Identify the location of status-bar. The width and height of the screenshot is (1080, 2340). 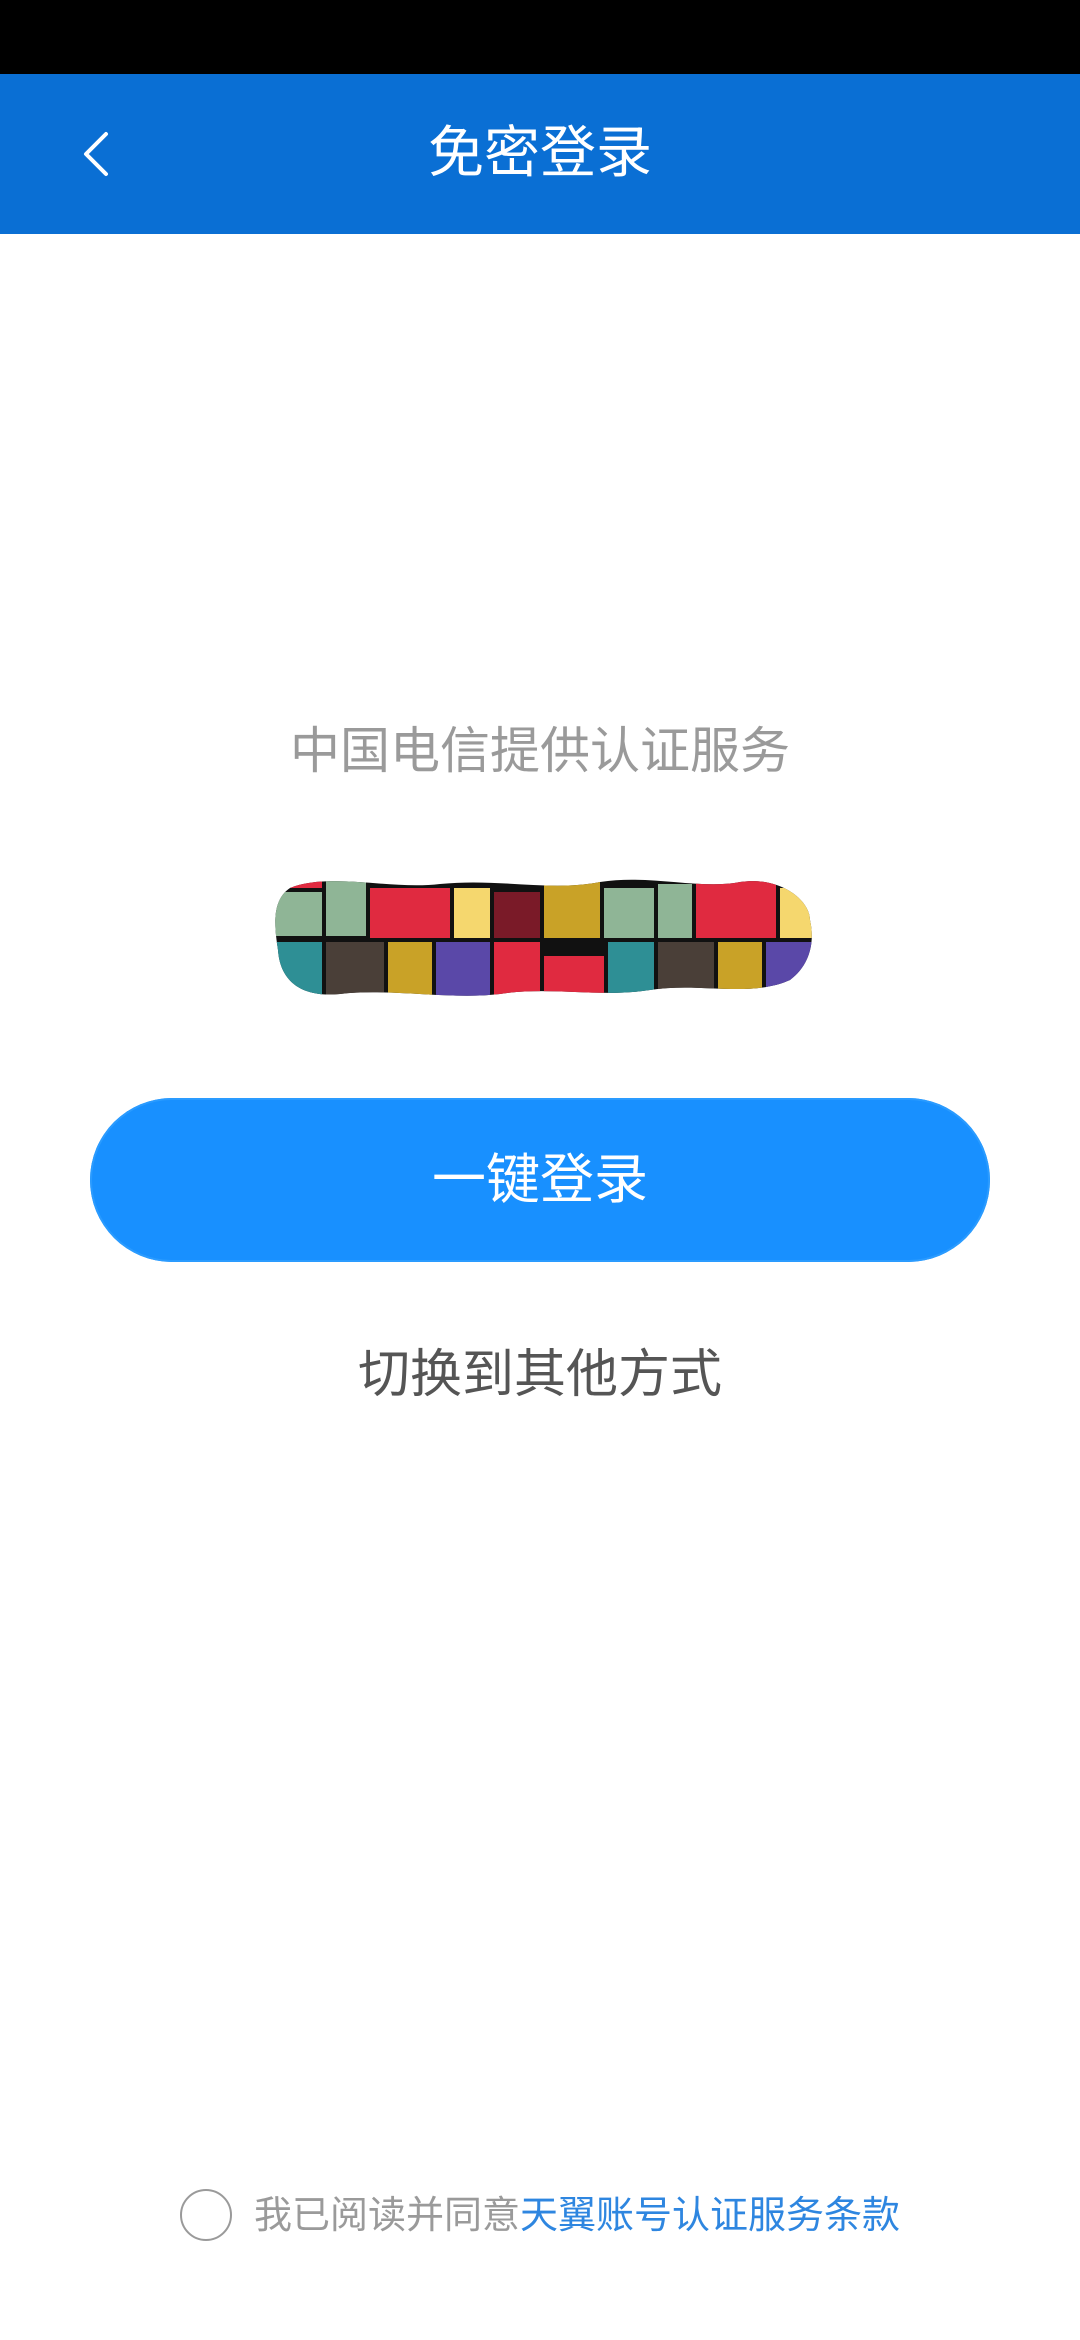
(540, 37).